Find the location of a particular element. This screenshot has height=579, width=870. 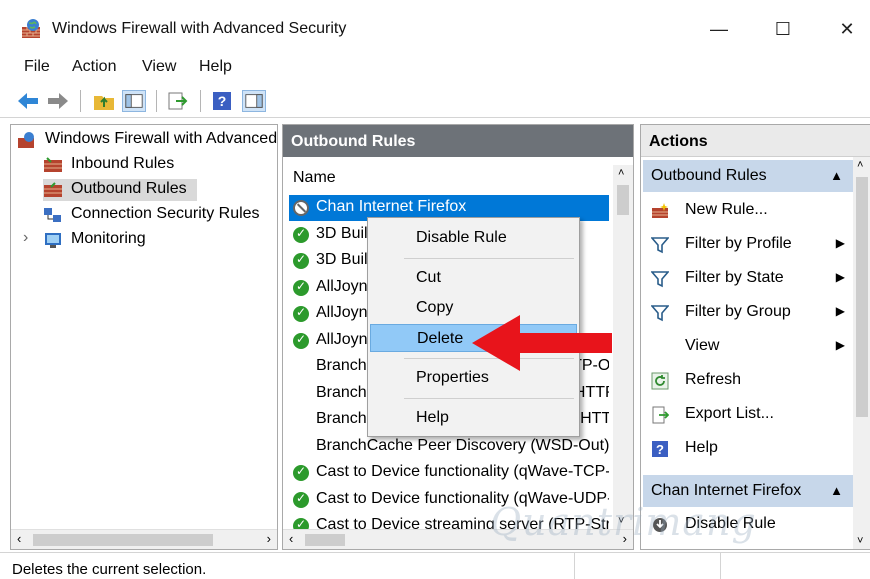

show-hide-console-tree-icon is located at coordinates (134, 101).